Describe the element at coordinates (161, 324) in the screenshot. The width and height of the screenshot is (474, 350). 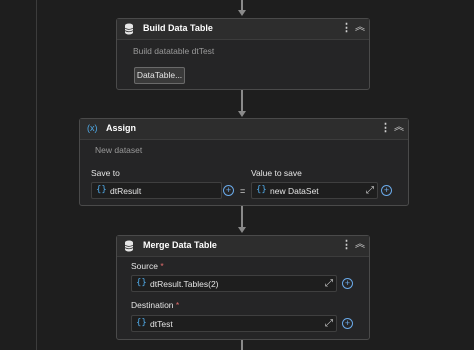
I see `destination-value: dtTest` at that location.